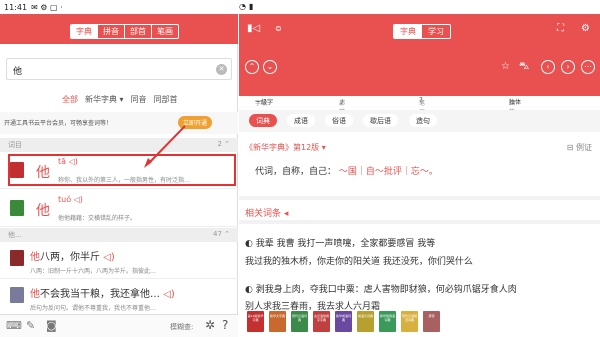 The height and width of the screenshot is (337, 600). I want to click on collapse-up-icon: ⌃, so click(252, 67).